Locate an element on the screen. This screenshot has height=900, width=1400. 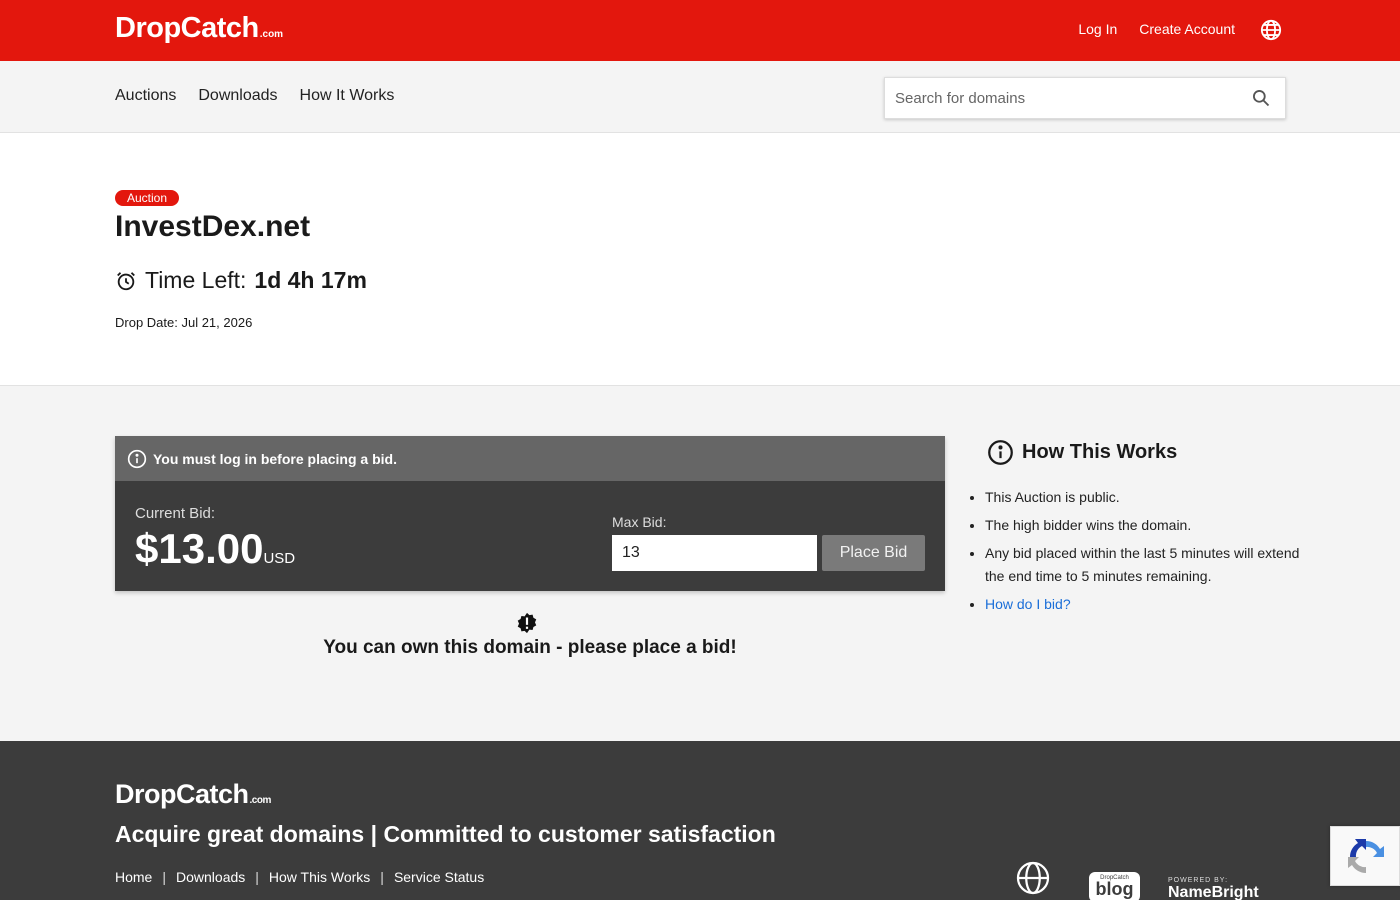
namebright-logo: POWERED BY: NameBright is located at coordinates (1213, 888).